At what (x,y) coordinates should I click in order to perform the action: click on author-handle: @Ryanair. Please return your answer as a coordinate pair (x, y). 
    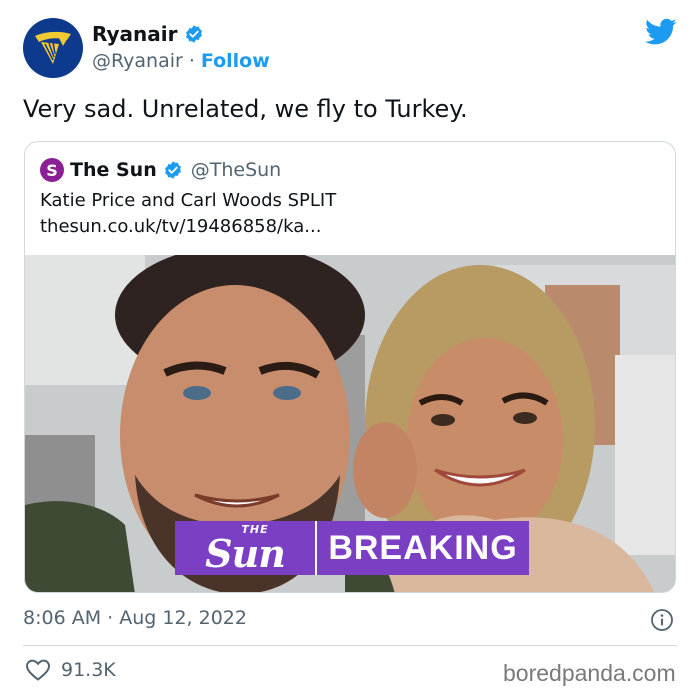
    Looking at the image, I should click on (137, 61).